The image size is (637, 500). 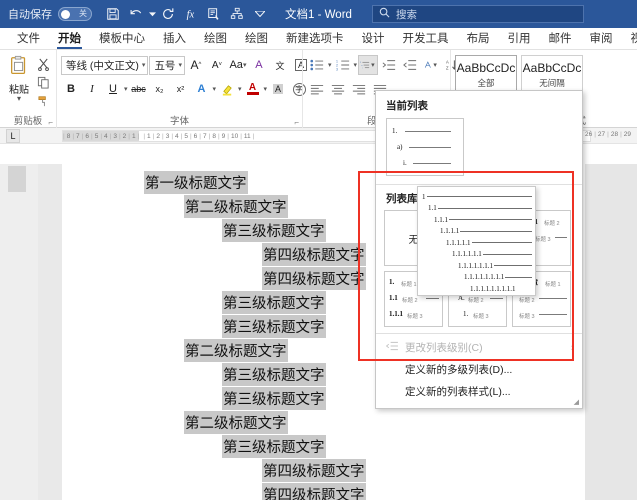 What do you see at coordinates (136, 14) in the screenshot?
I see `undo-icon` at bounding box center [136, 14].